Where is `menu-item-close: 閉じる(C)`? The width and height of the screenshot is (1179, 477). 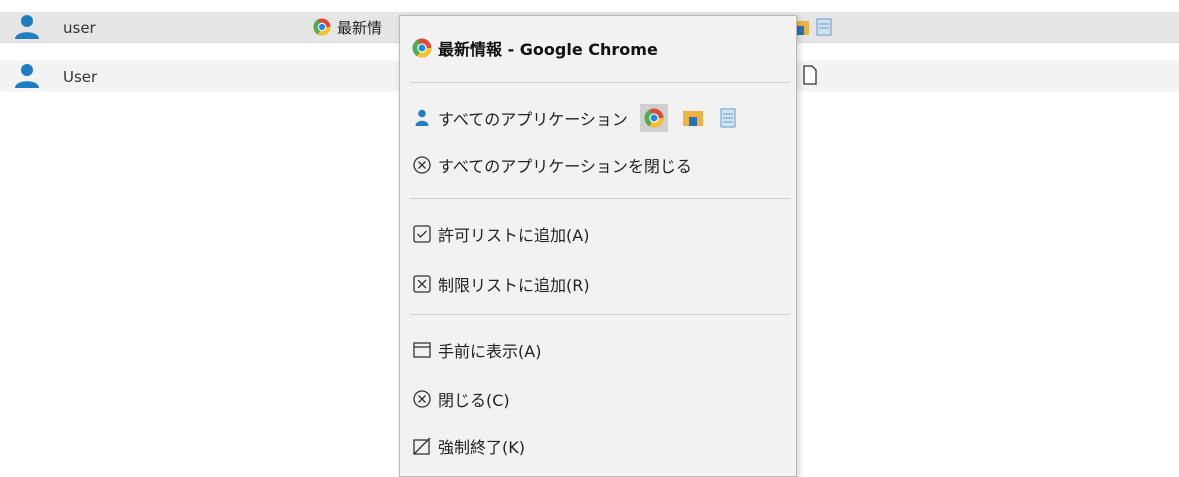 menu-item-close: 閉じる(C) is located at coordinates (461, 399).